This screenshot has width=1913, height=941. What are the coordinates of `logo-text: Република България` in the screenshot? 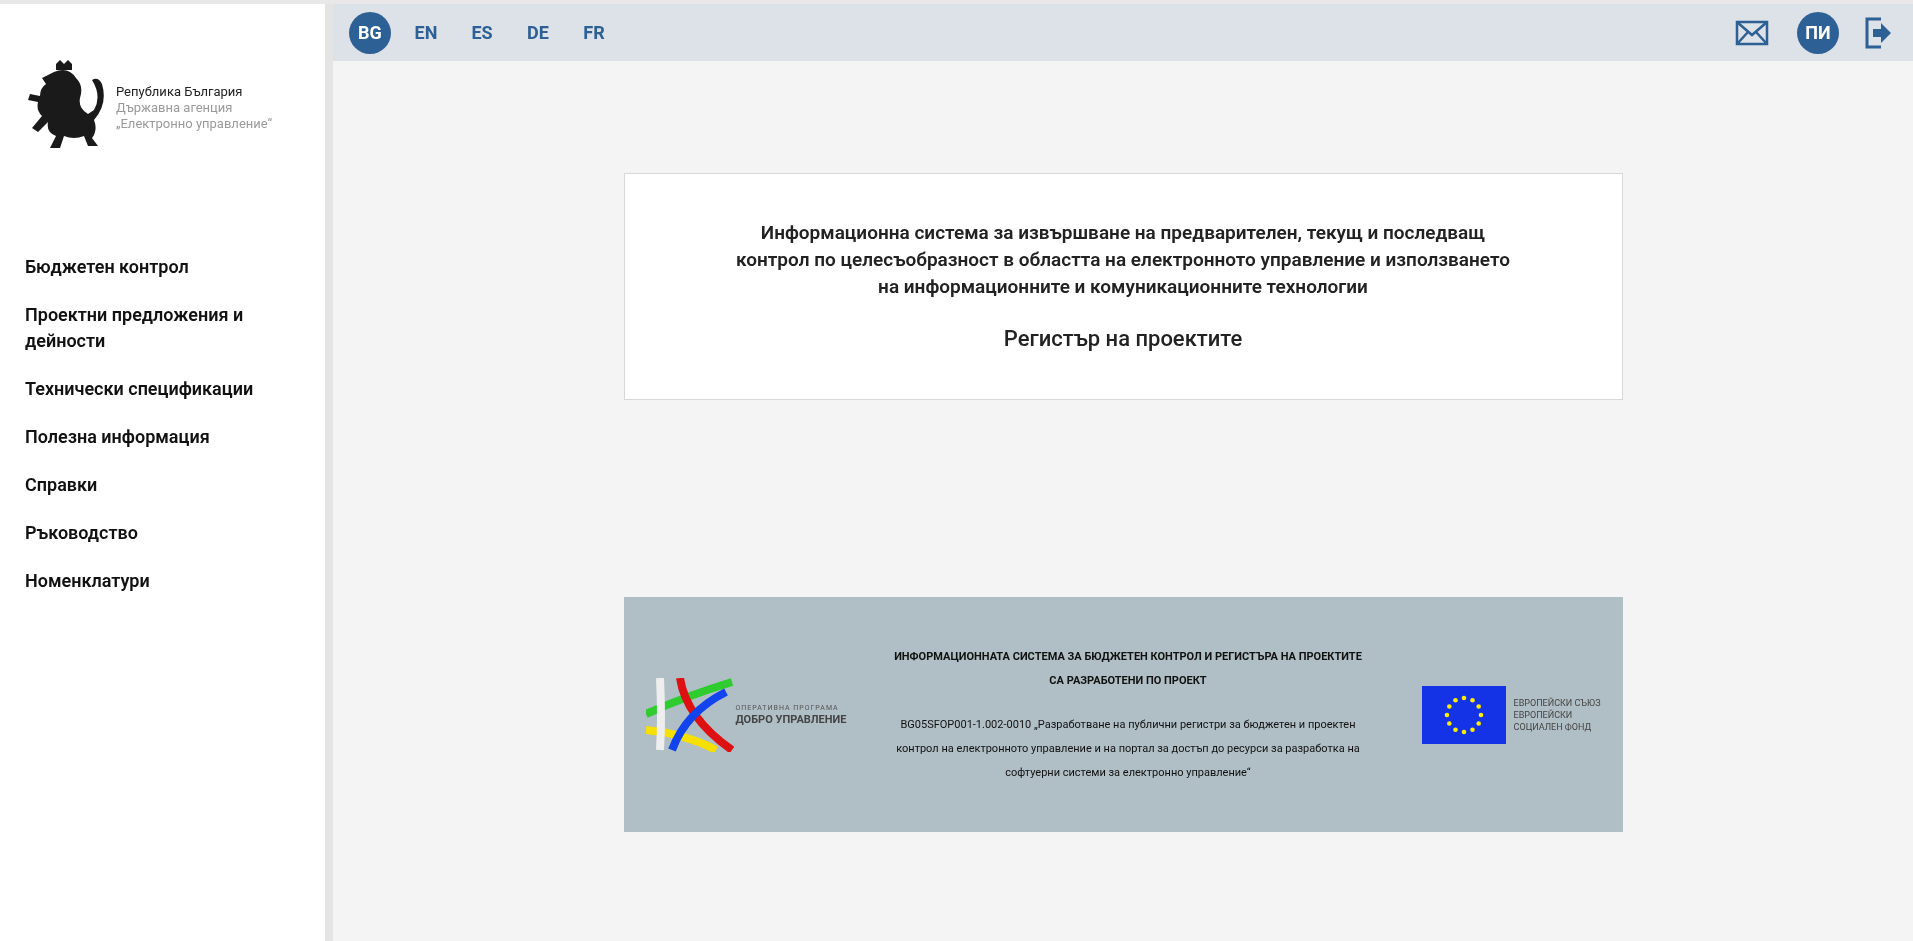 It's located at (180, 92).